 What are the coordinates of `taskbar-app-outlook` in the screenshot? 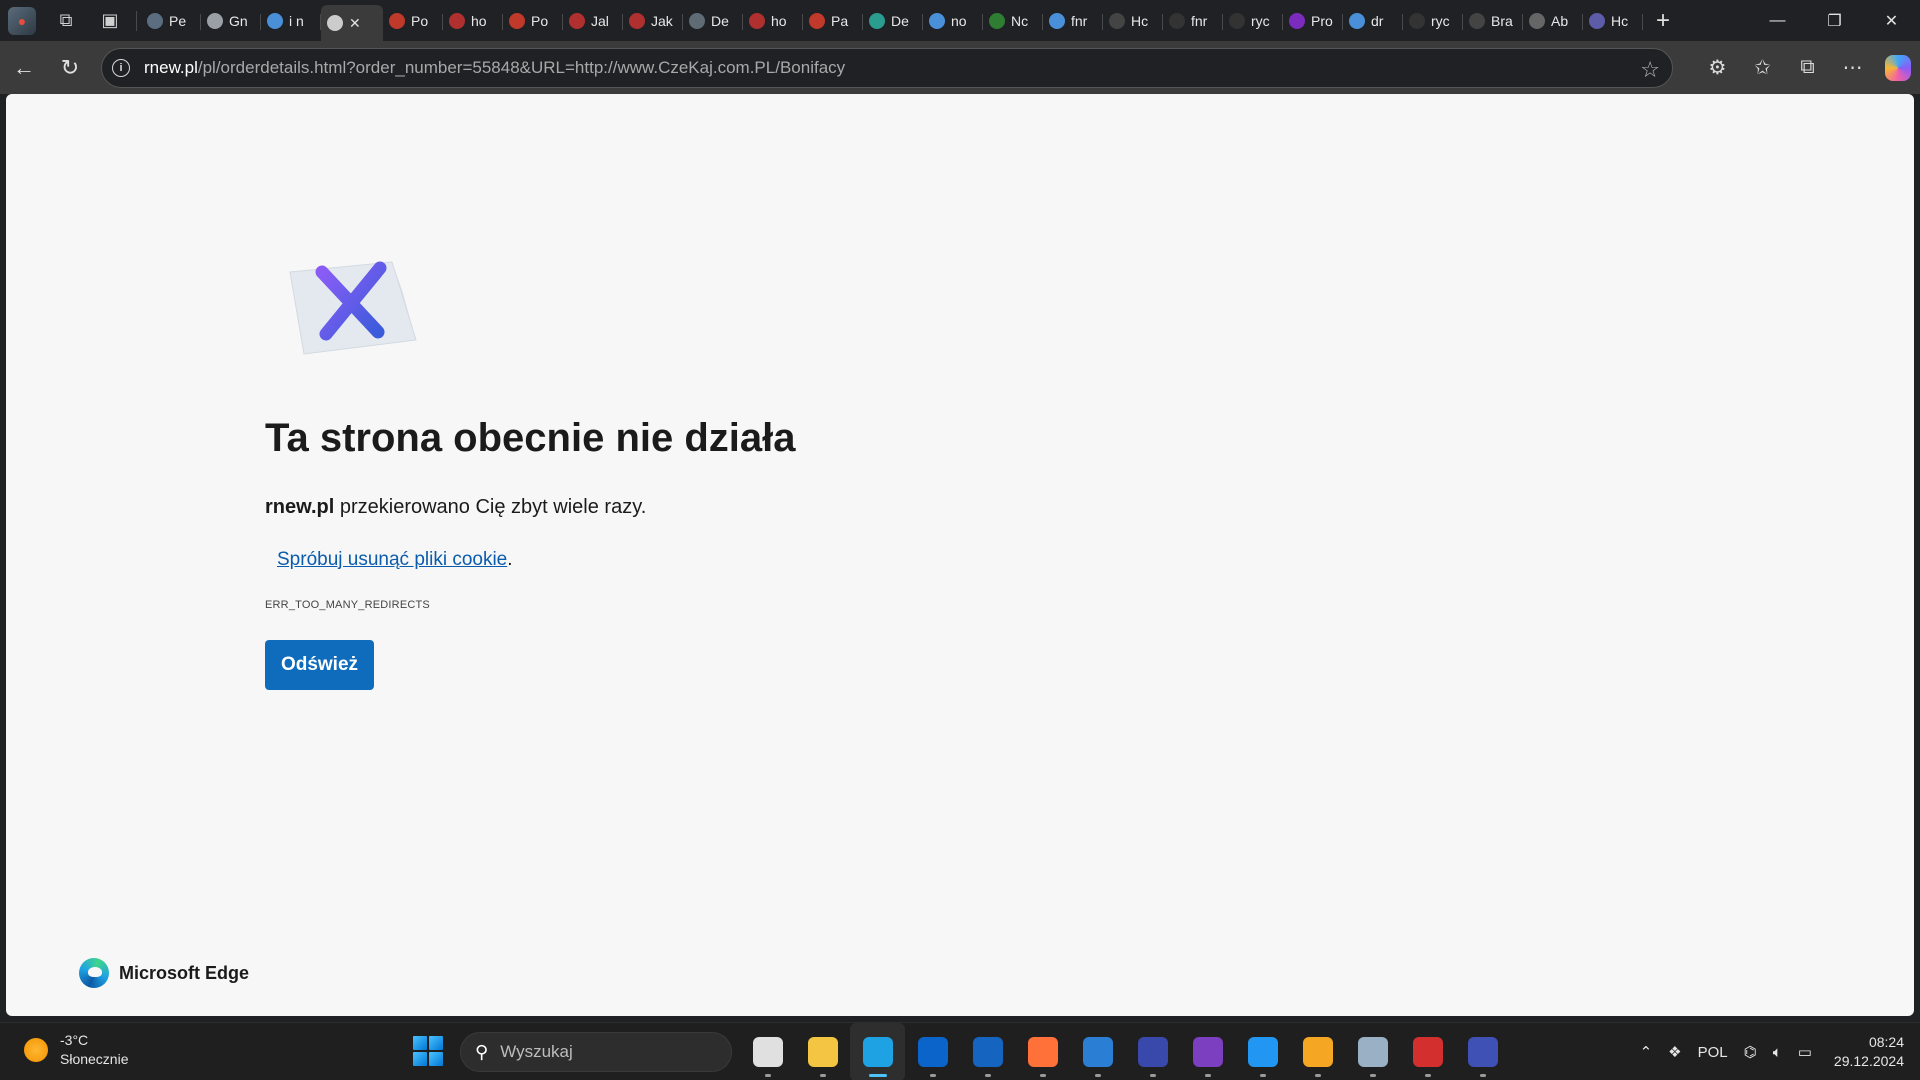 It's located at (987, 1051).